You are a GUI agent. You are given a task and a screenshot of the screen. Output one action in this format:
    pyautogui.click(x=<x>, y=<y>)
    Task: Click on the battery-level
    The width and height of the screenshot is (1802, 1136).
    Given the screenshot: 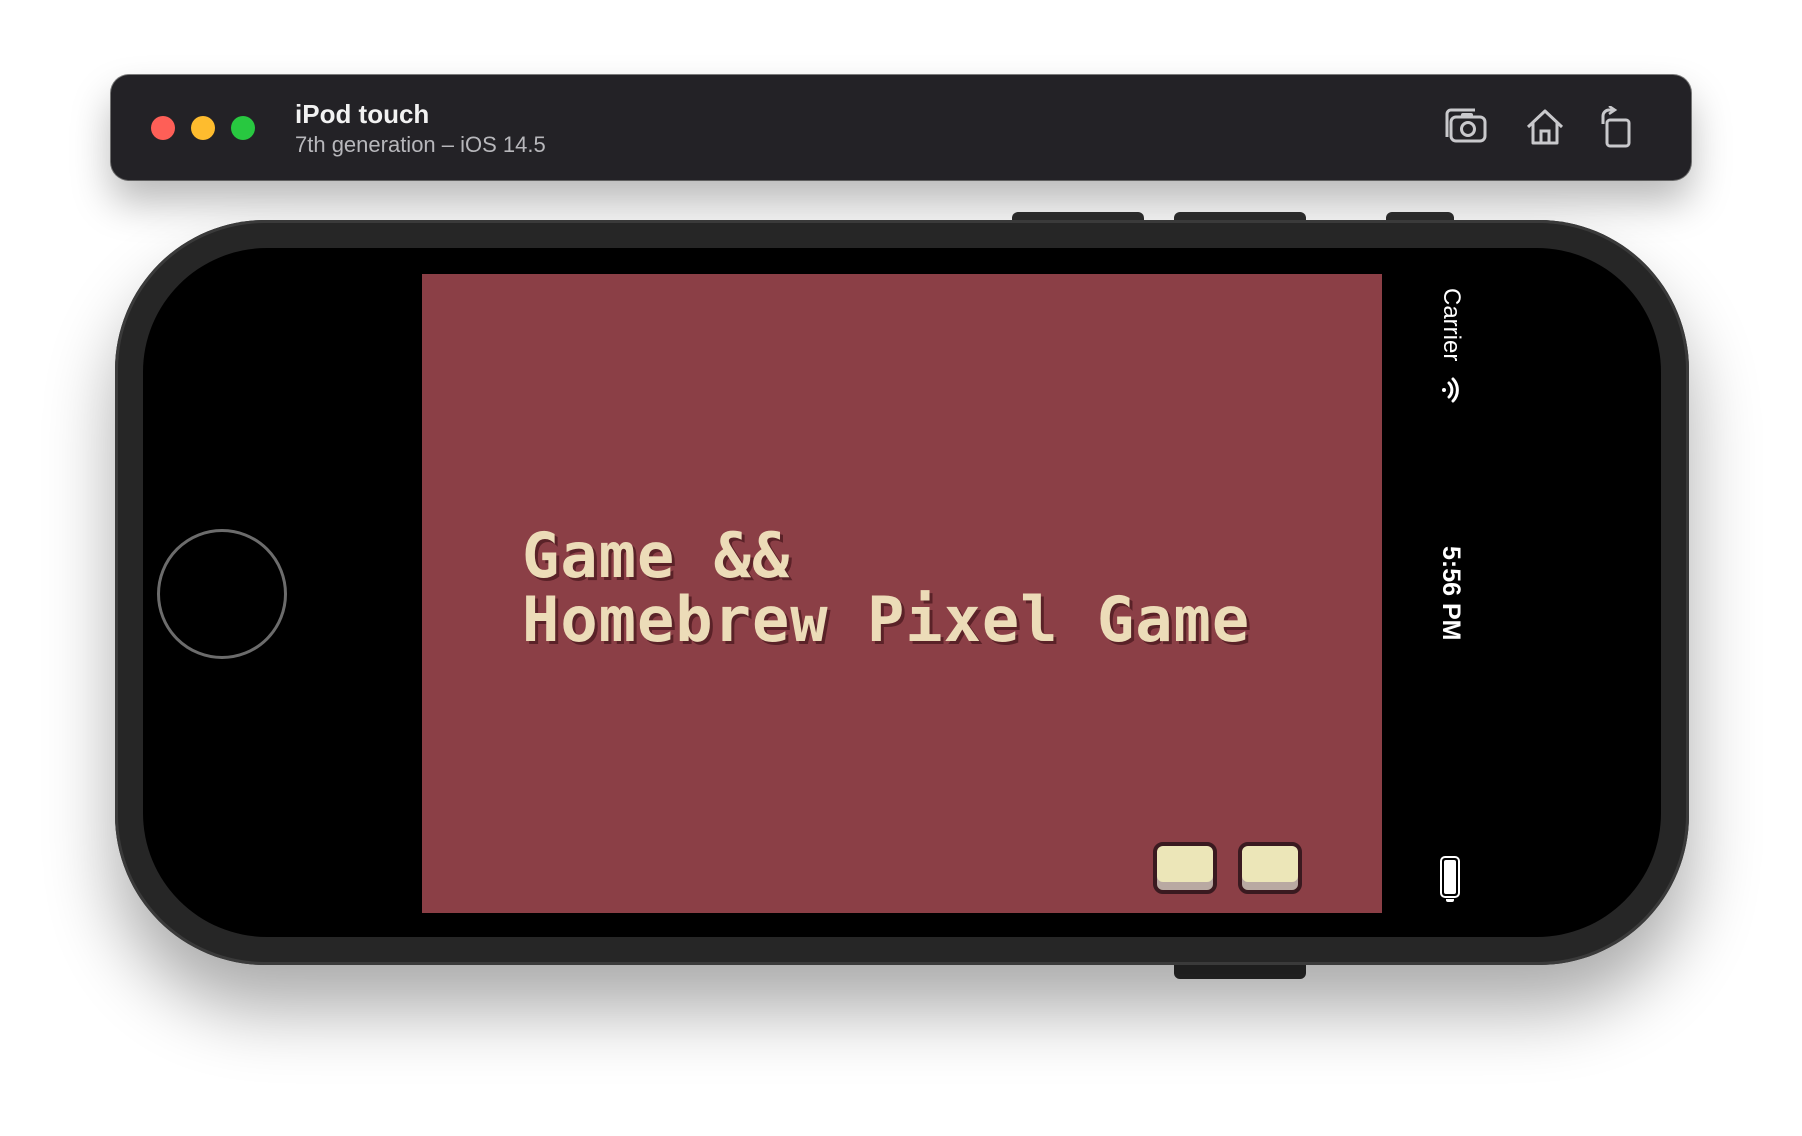 What is the action you would take?
    pyautogui.click(x=1450, y=877)
    